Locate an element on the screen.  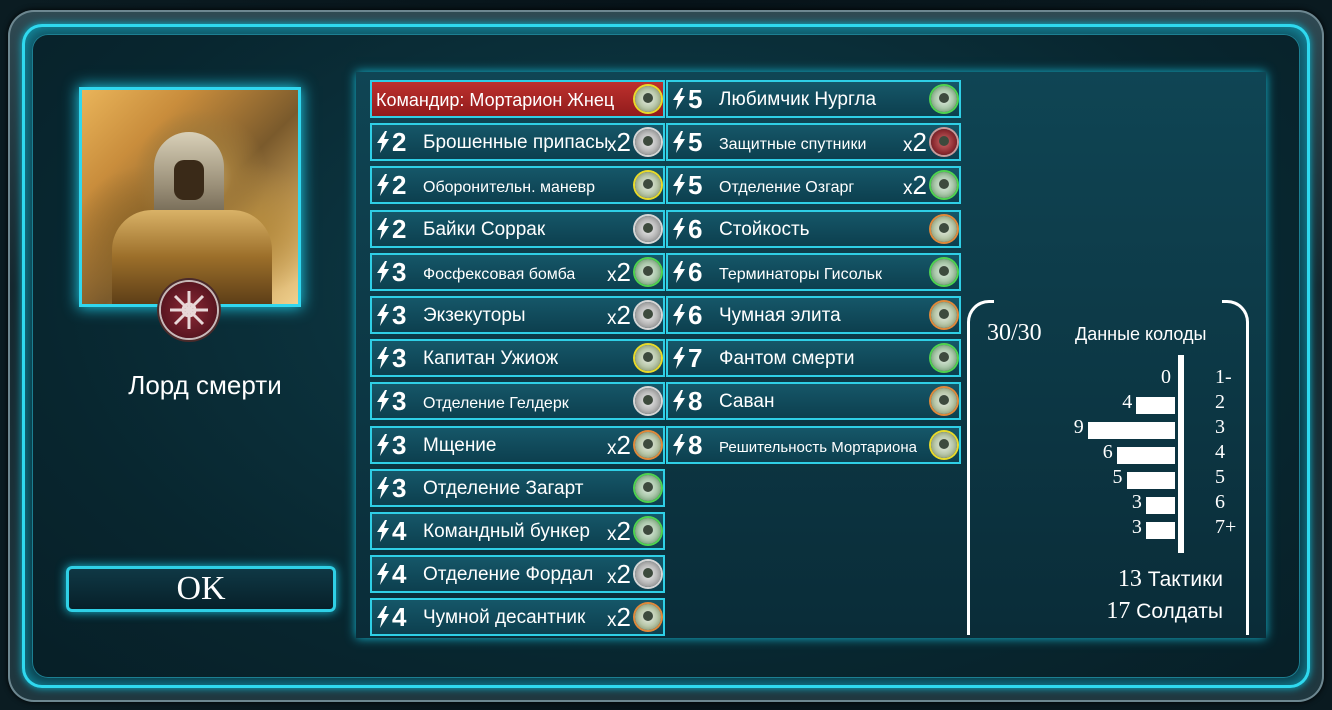
deck-card: 2 Байки Соррак is located at coordinates (517, 228).